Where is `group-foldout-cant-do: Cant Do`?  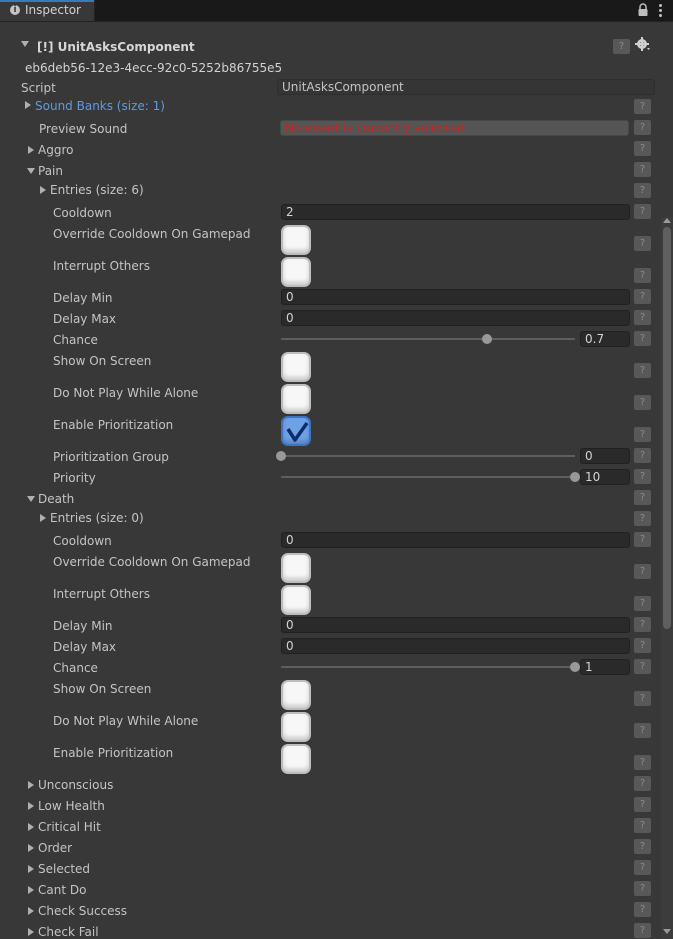
group-foldout-cant-do: Cant Do is located at coordinates (62, 890).